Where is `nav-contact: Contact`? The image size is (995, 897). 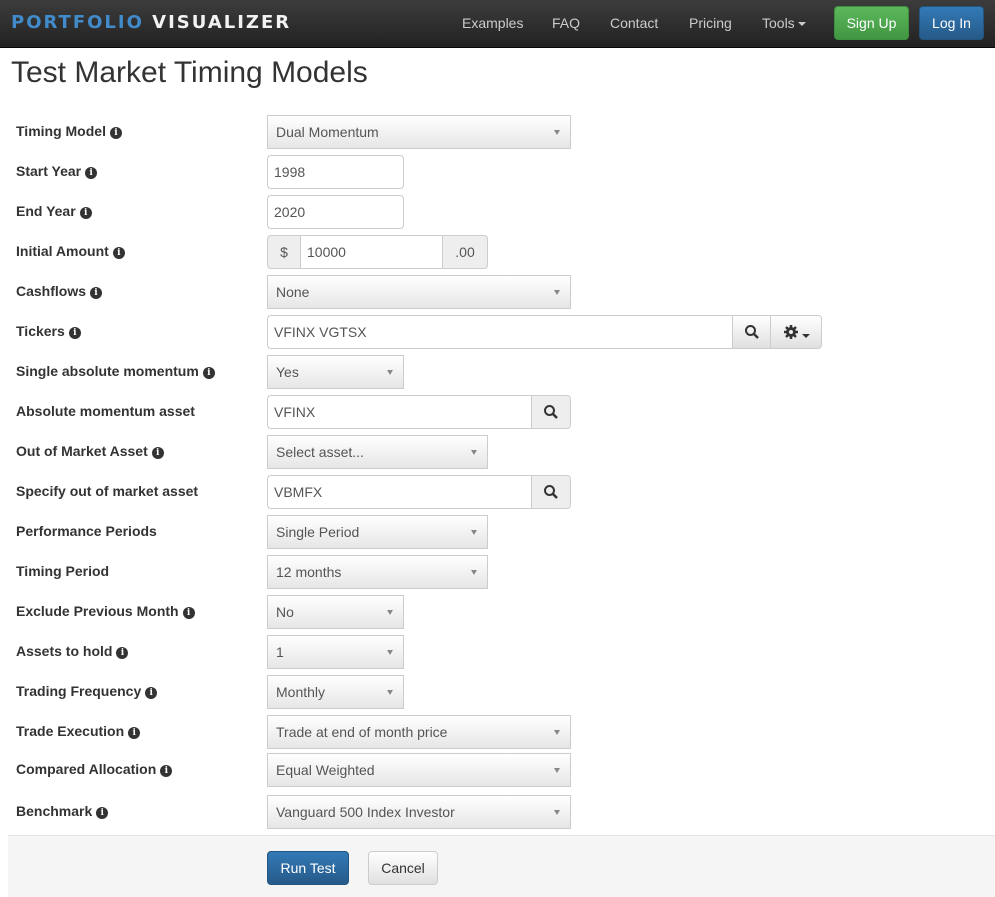
nav-contact: Contact is located at coordinates (634, 23).